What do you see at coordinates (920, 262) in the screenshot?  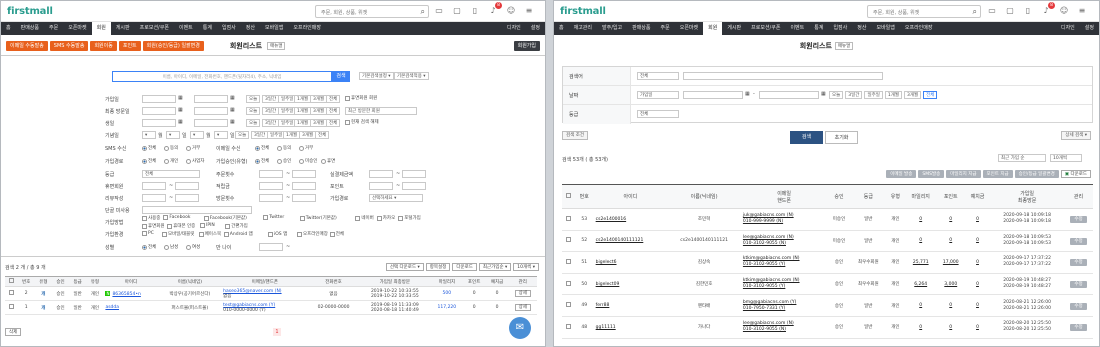 I see `cell-mileage: 25,771` at bounding box center [920, 262].